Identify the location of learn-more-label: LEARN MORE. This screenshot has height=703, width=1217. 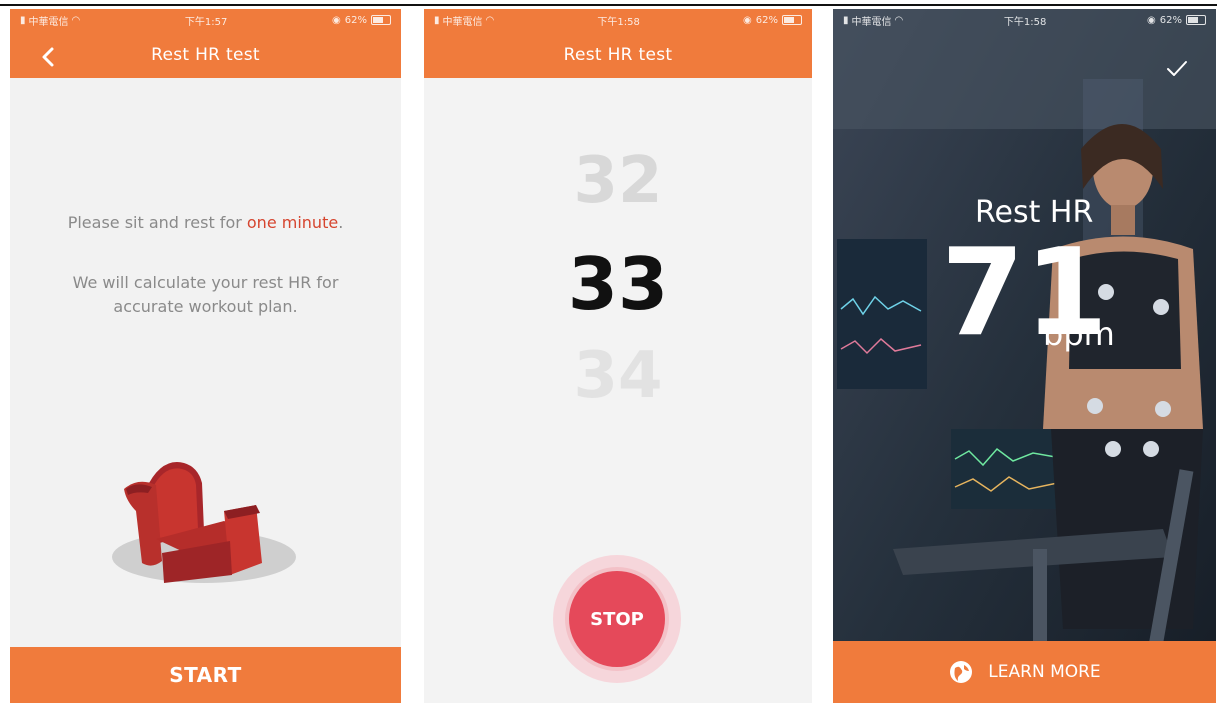
(1044, 672).